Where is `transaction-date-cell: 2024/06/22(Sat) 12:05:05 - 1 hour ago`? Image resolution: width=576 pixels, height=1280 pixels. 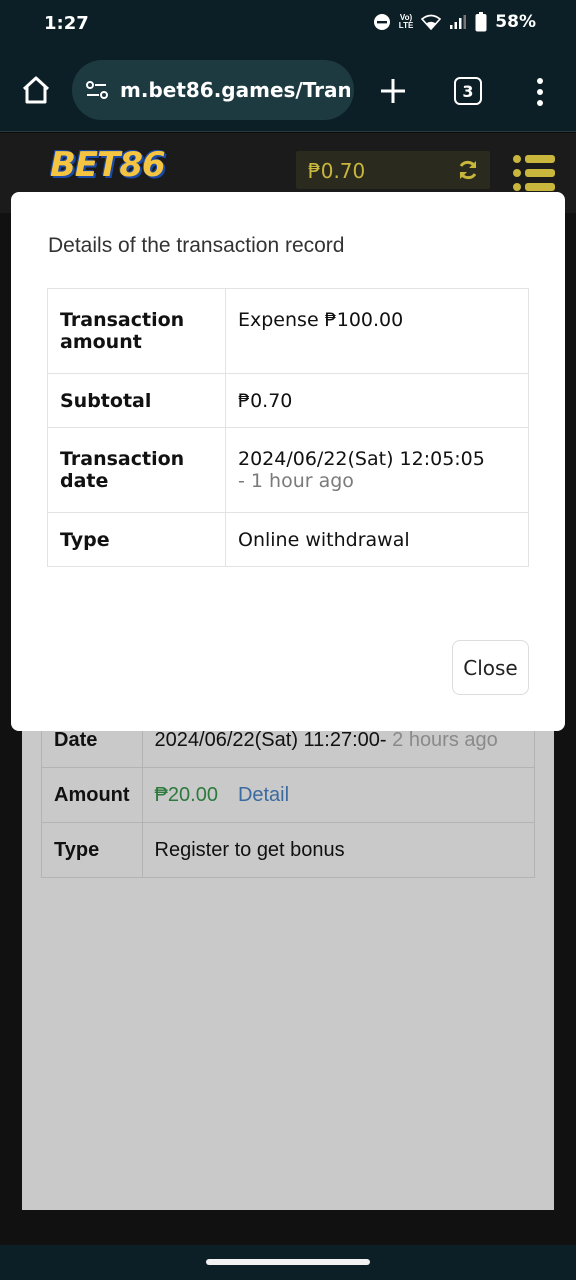
transaction-date-cell: 2024/06/22(Sat) 12:05:05 - 1 hour ago is located at coordinates (377, 470).